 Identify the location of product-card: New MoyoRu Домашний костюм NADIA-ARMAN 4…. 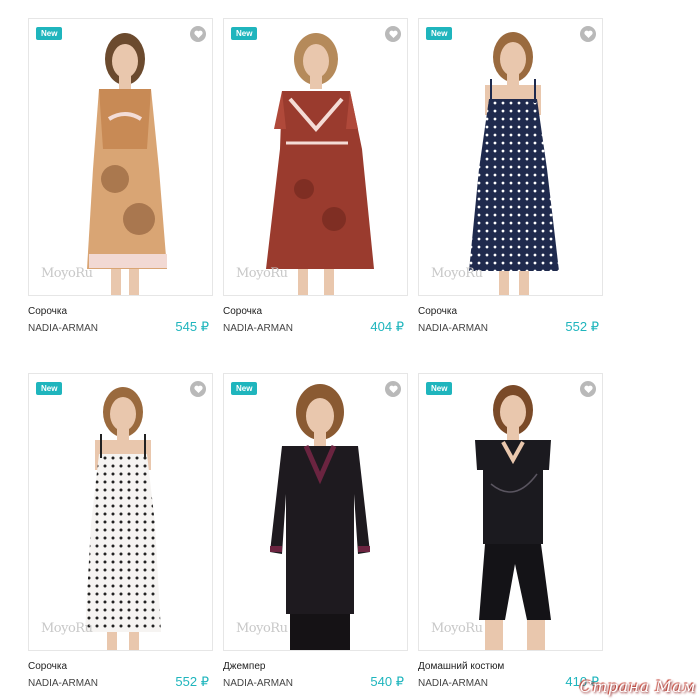
(510, 531).